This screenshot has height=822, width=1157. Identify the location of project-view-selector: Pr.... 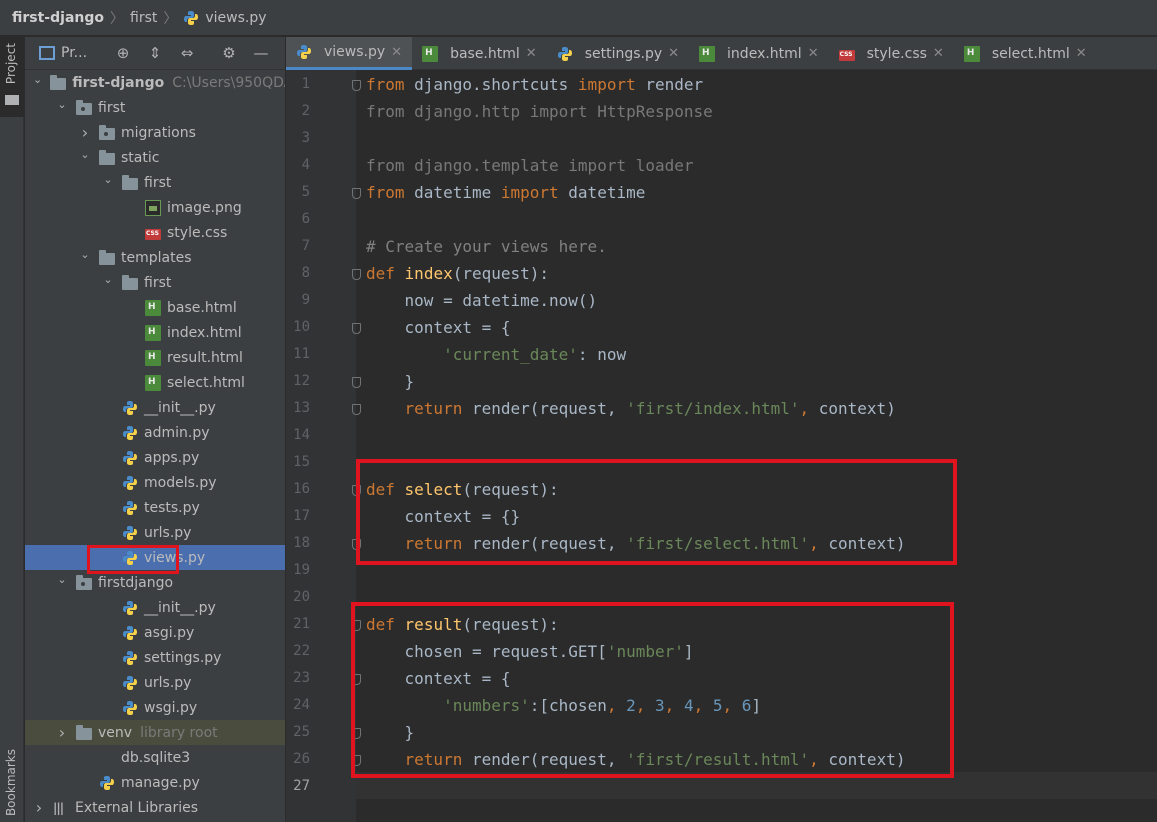
(74, 53).